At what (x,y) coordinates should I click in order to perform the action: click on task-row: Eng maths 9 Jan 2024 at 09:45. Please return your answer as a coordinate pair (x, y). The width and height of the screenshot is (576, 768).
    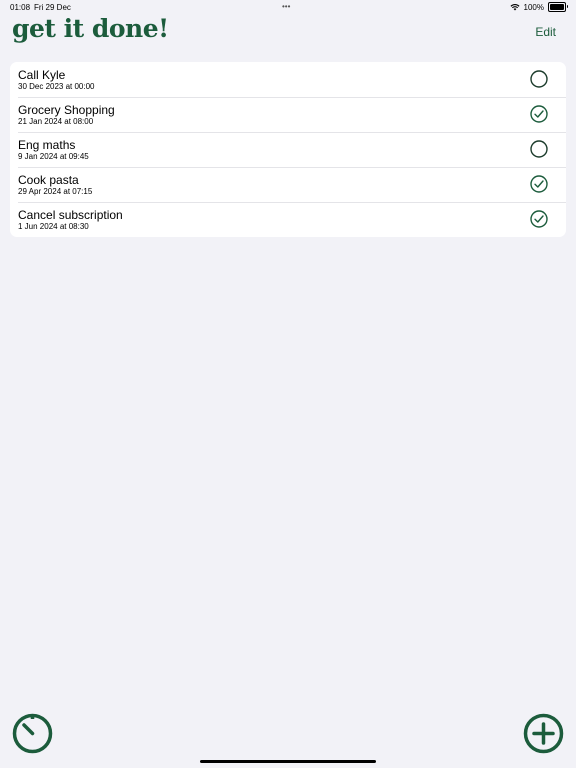
    Looking at the image, I should click on (288, 149).